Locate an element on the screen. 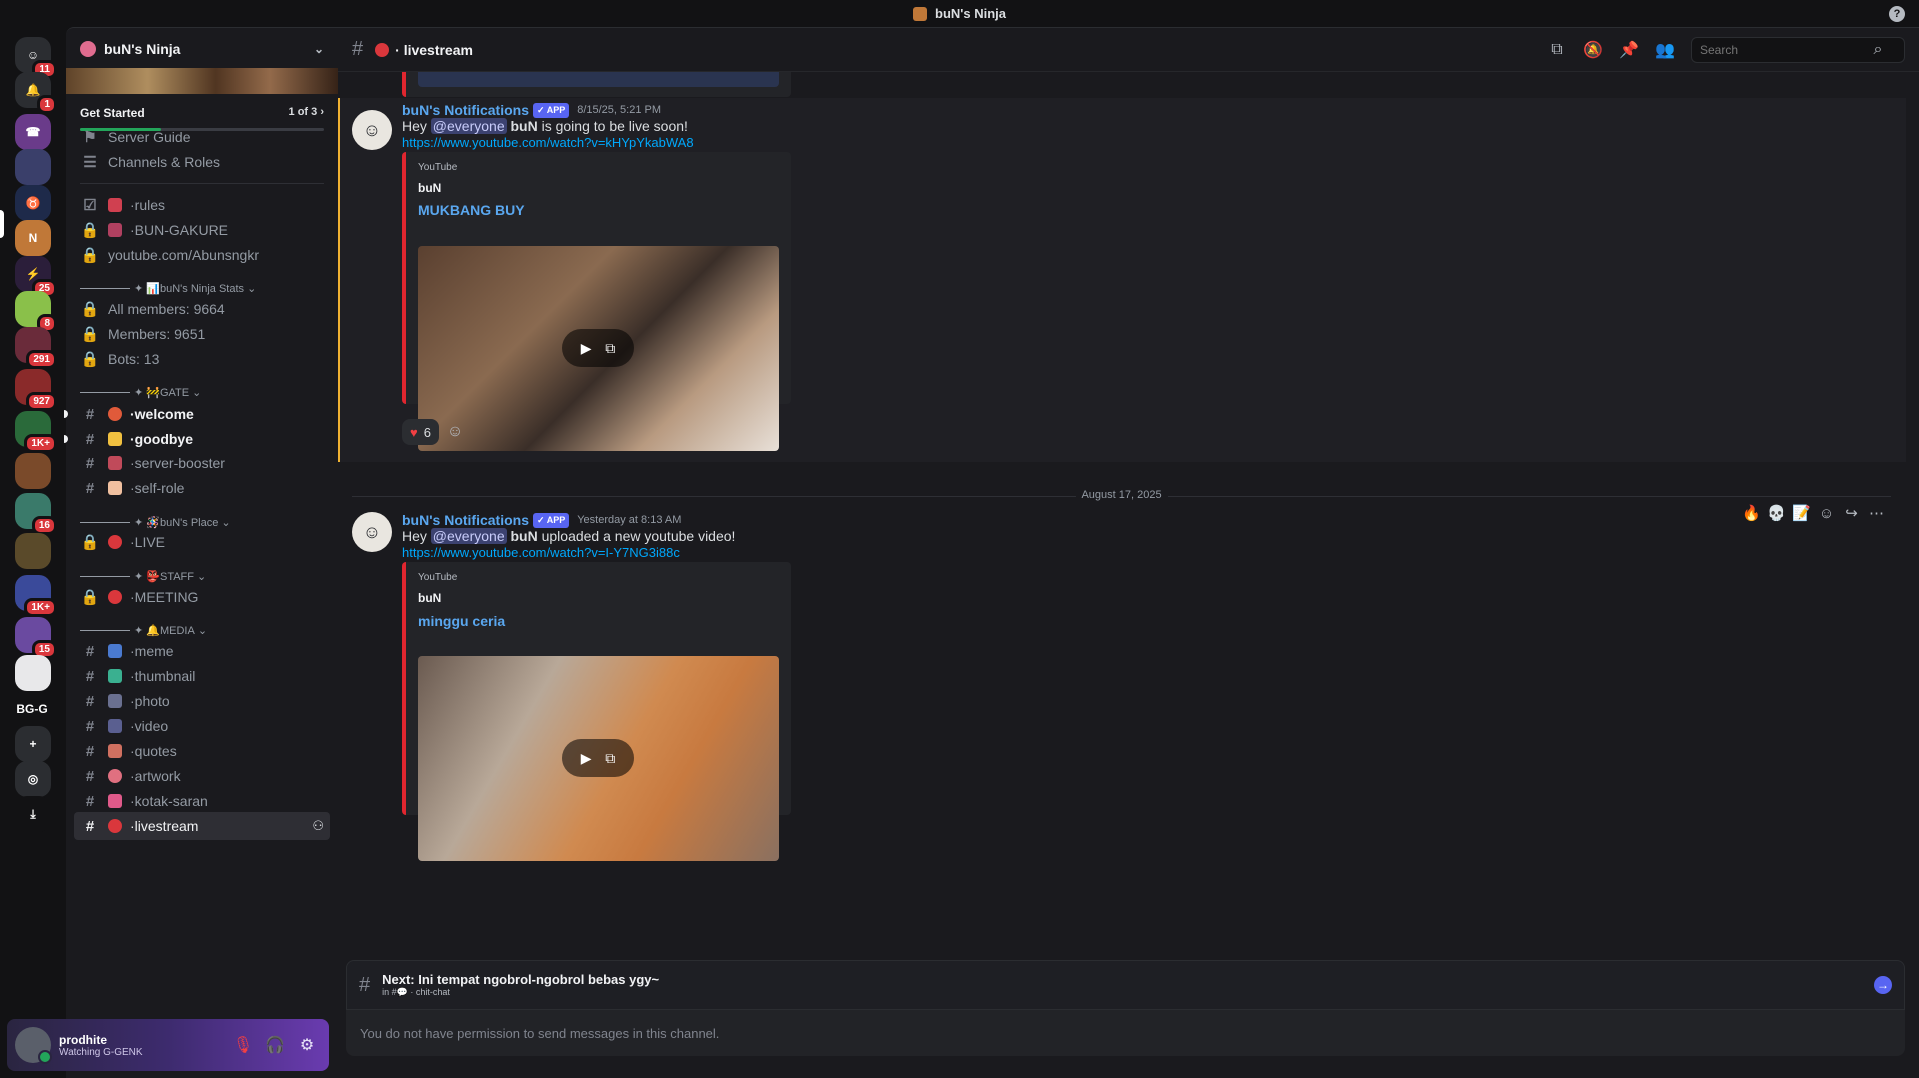 Image resolution: width=1919 pixels, height=1078 pixels. channel-photo: # · photo is located at coordinates (202, 701).